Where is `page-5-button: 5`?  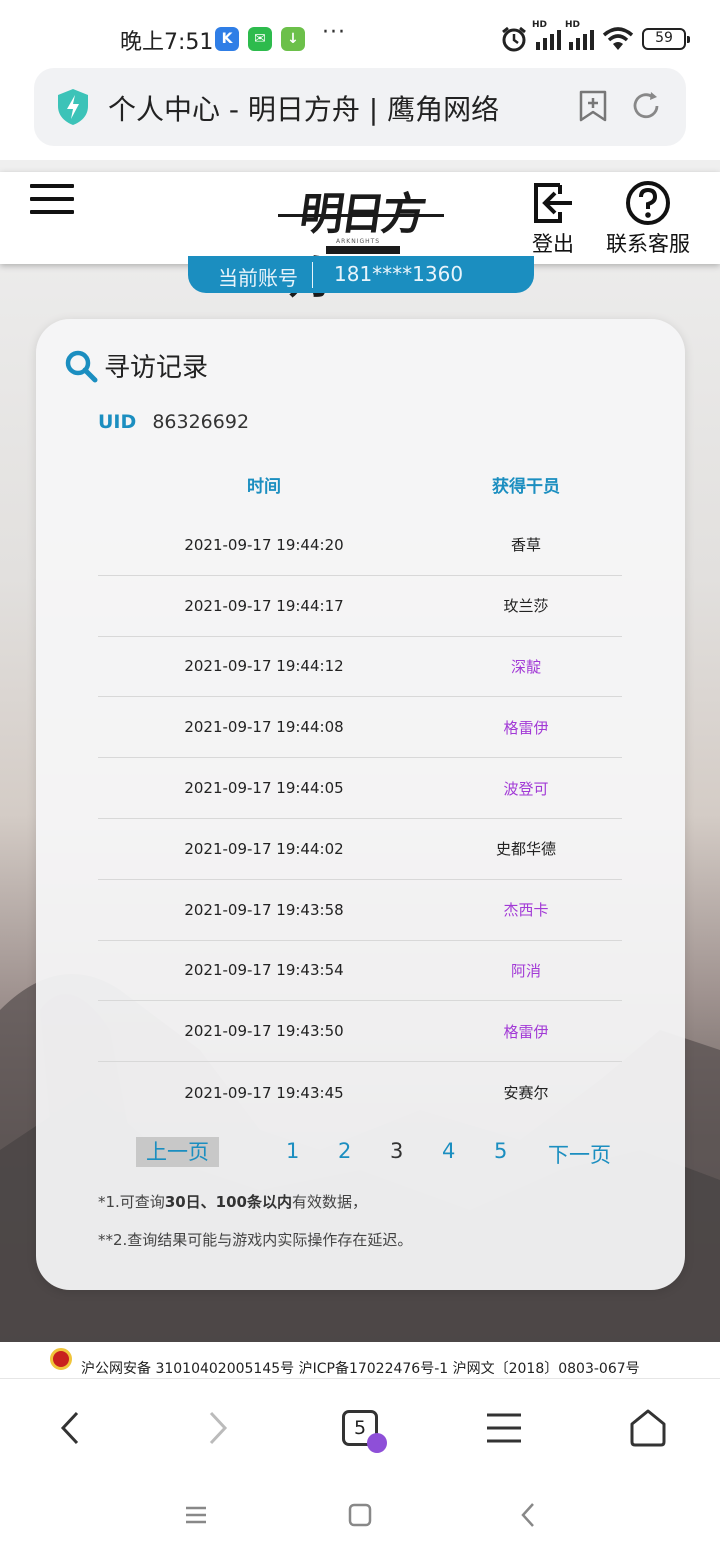
page-5-button: 5 is located at coordinates (500, 1151).